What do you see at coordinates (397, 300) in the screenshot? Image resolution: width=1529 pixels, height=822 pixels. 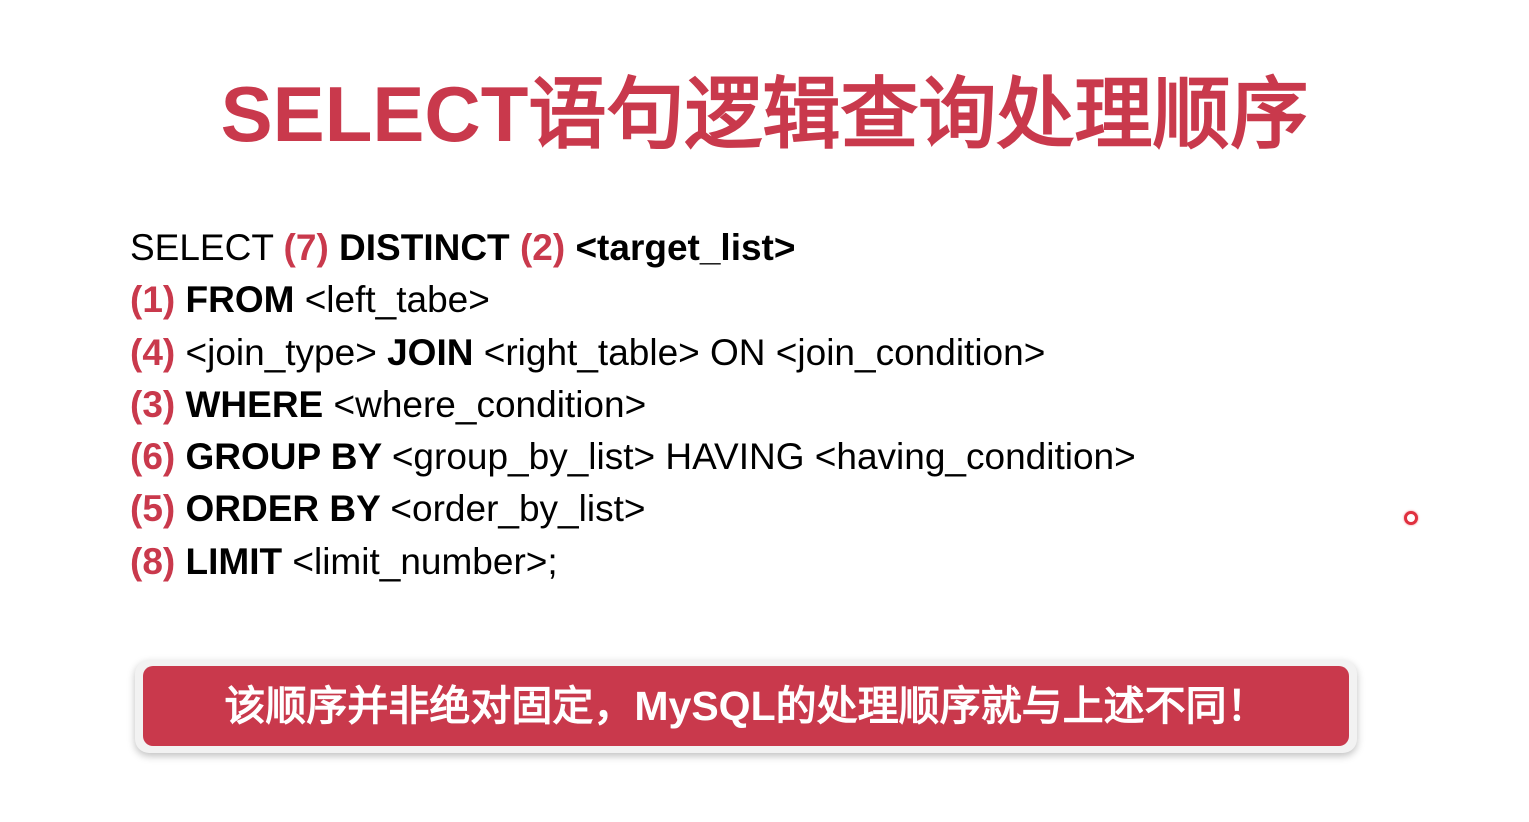 I see `sql-text: <left_tabe>` at bounding box center [397, 300].